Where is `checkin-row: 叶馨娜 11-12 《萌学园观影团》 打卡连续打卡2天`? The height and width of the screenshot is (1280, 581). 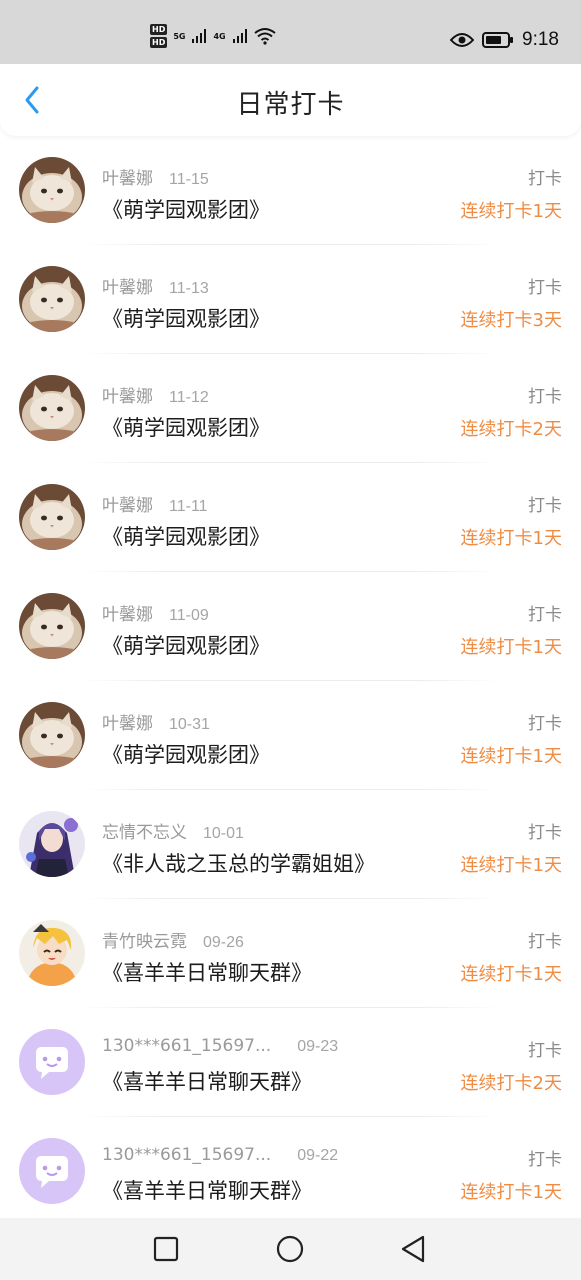
checkin-row: 叶馨娜 11-12 《萌学园观影团》 打卡连续打卡2天 is located at coordinates (290, 408).